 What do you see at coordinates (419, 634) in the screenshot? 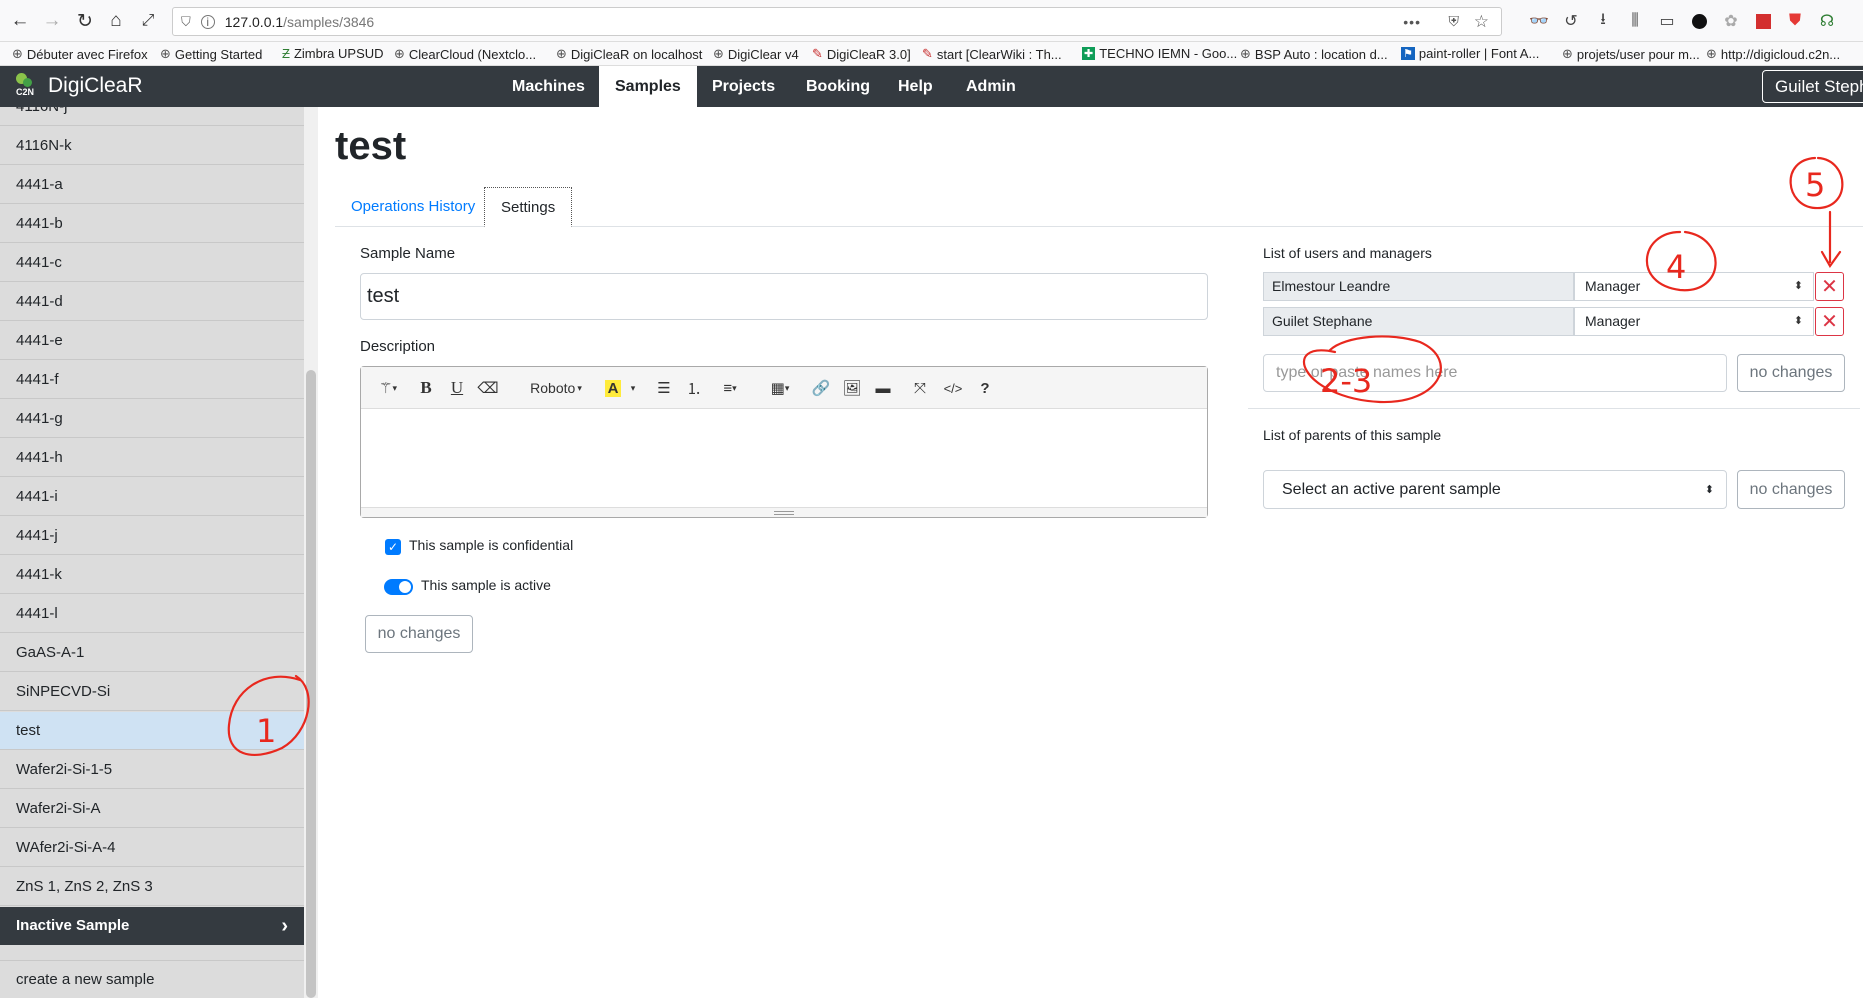
I see `save-settings-button: no changes` at bounding box center [419, 634].